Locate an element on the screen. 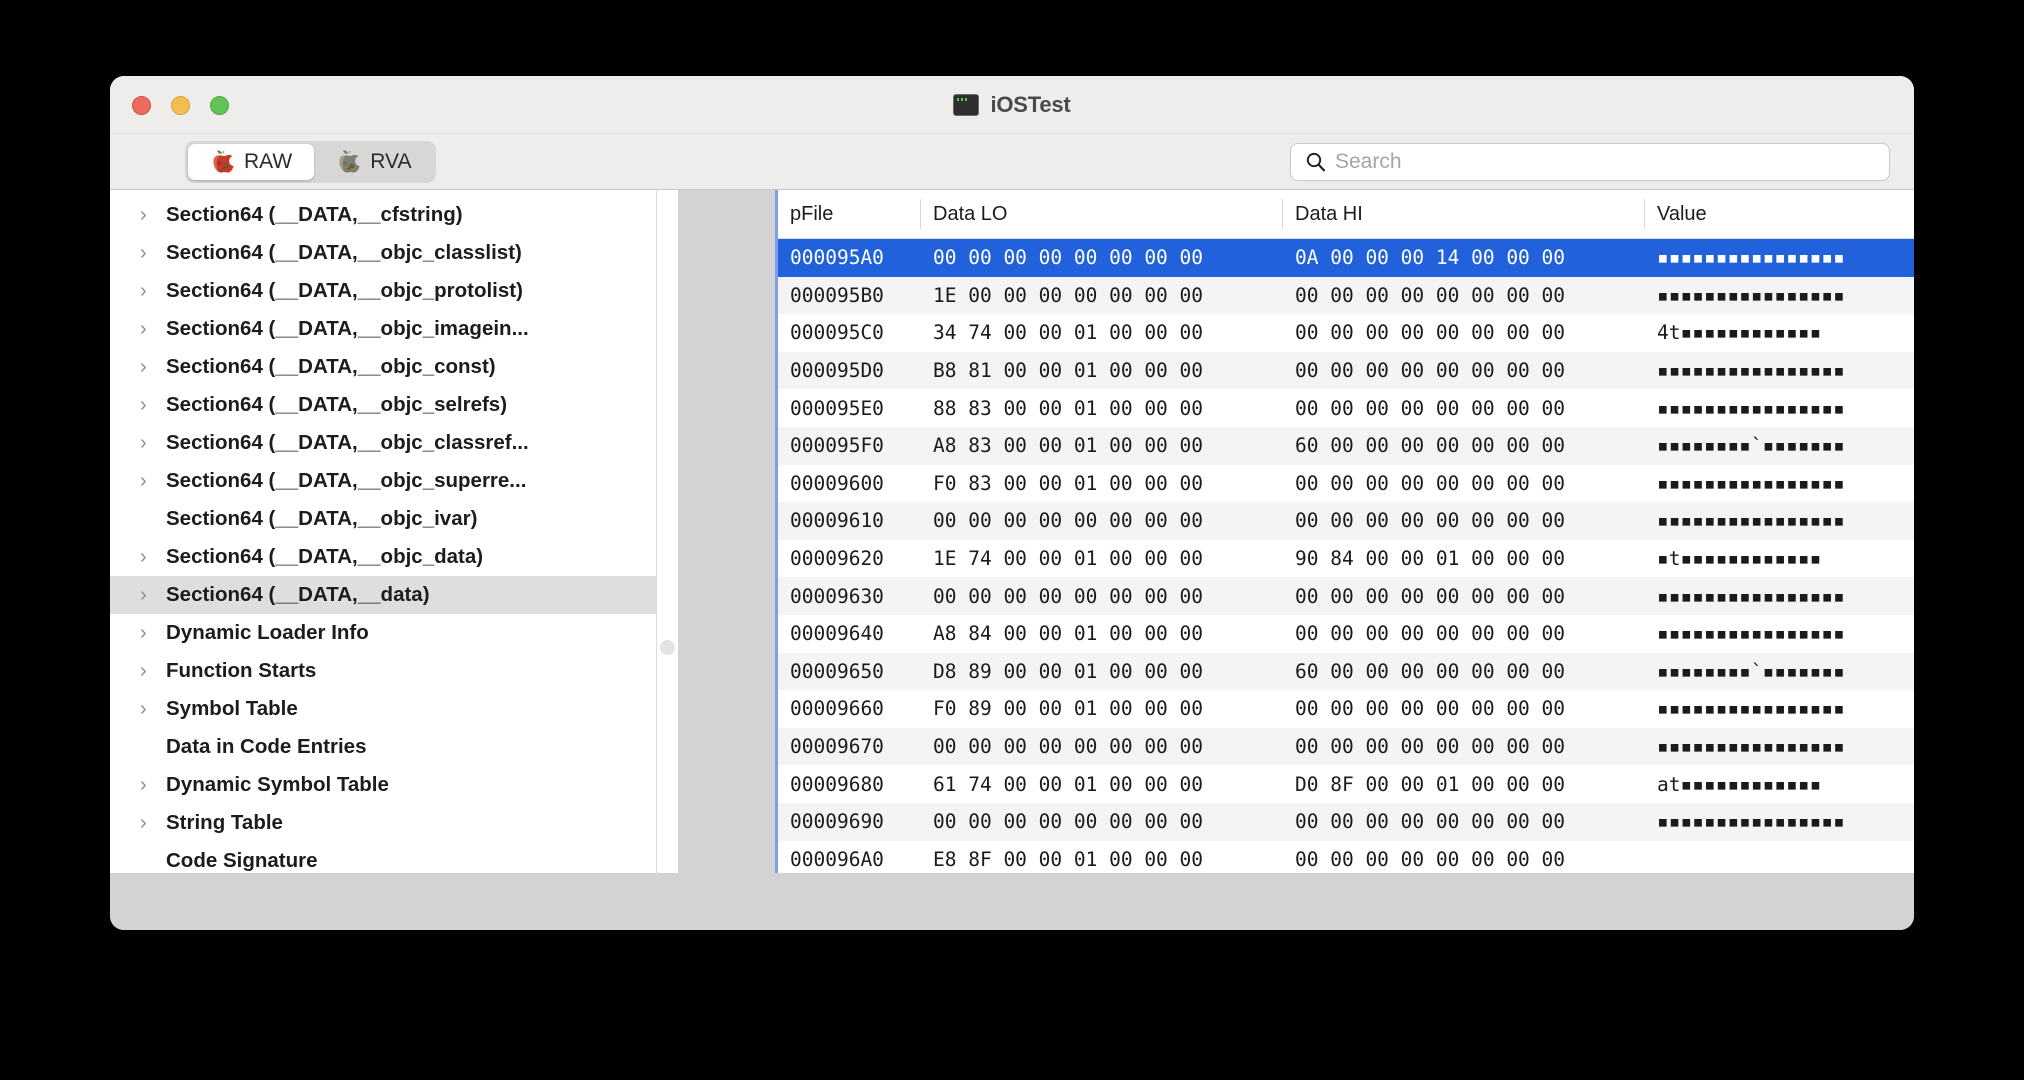 This screenshot has width=2024, height=1080. table-header-row: pFile Data LO Data HI Value is located at coordinates (1346, 214).